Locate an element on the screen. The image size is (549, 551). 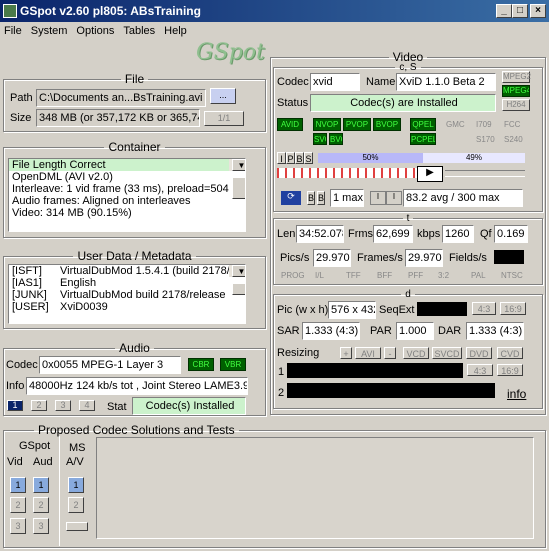
info-link: info is located at coordinates (516, 394).